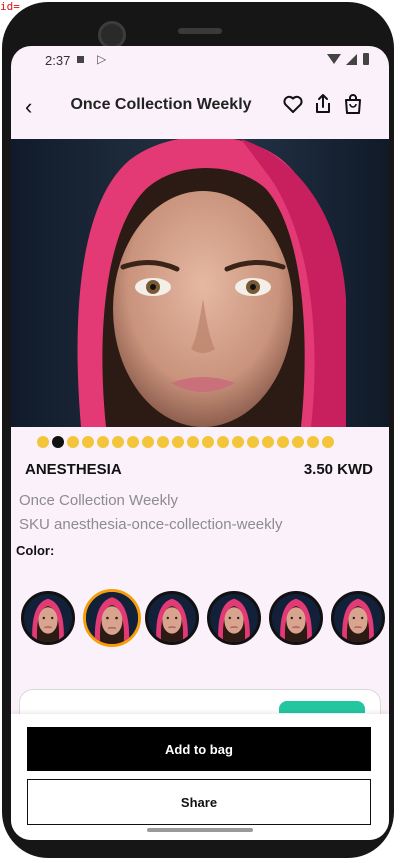 Image resolution: width=400 pixels, height=863 pixels. Describe the element at coordinates (200, 31) in the screenshot. I see `earpiece-speaker` at that location.